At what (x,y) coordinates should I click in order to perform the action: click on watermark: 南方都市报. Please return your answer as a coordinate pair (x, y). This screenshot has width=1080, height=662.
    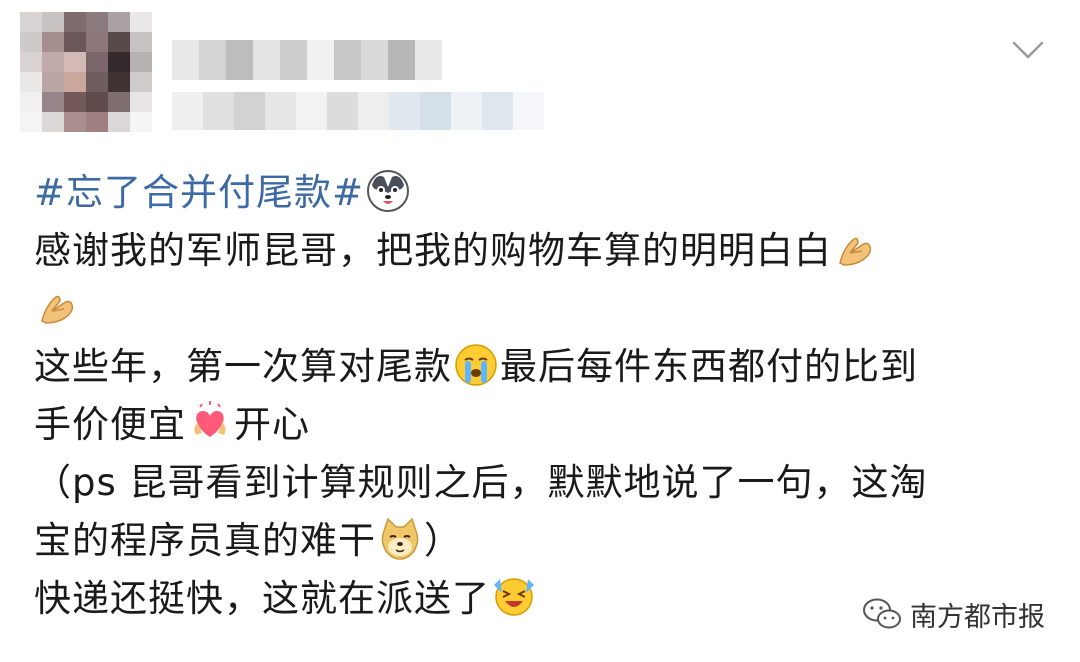
    Looking at the image, I should click on (953, 614).